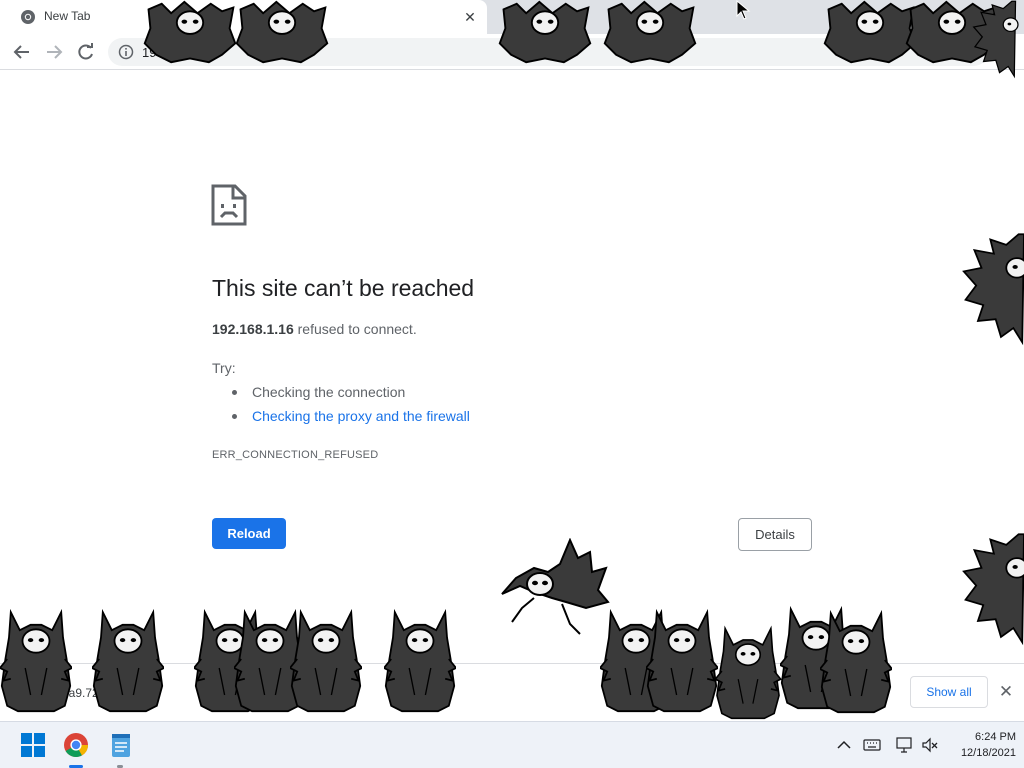 The width and height of the screenshot is (1024, 768). What do you see at coordinates (54, 52) in the screenshot?
I see `forward-arrow-icon` at bounding box center [54, 52].